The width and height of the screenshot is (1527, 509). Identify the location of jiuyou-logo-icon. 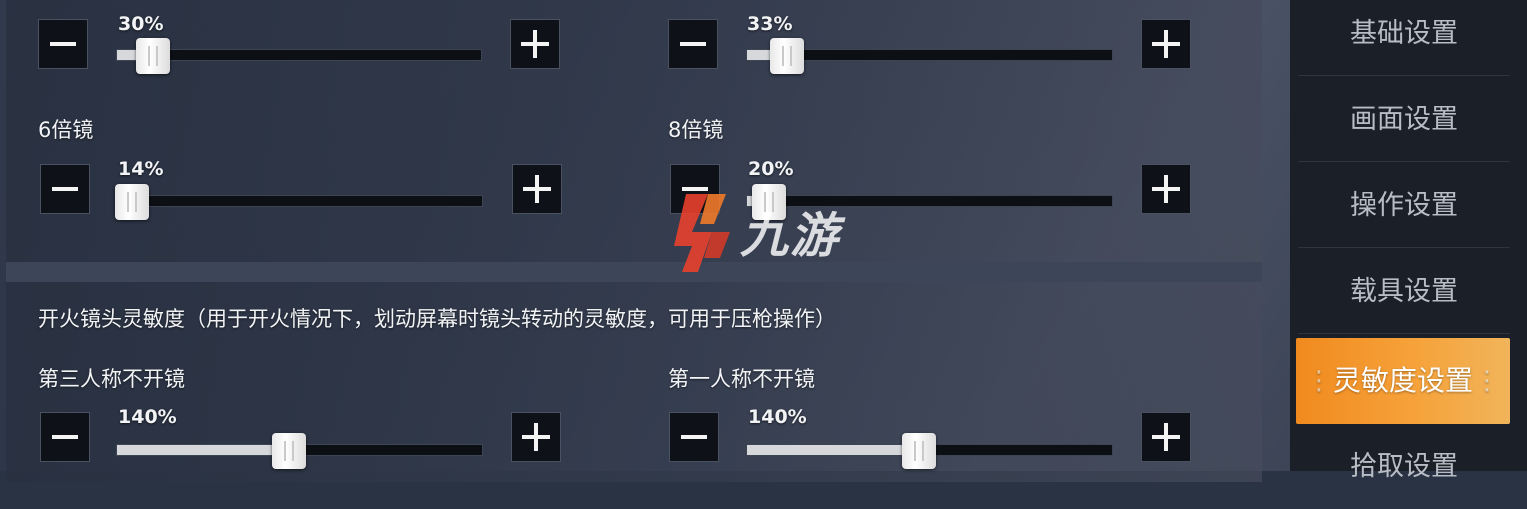
(702, 233).